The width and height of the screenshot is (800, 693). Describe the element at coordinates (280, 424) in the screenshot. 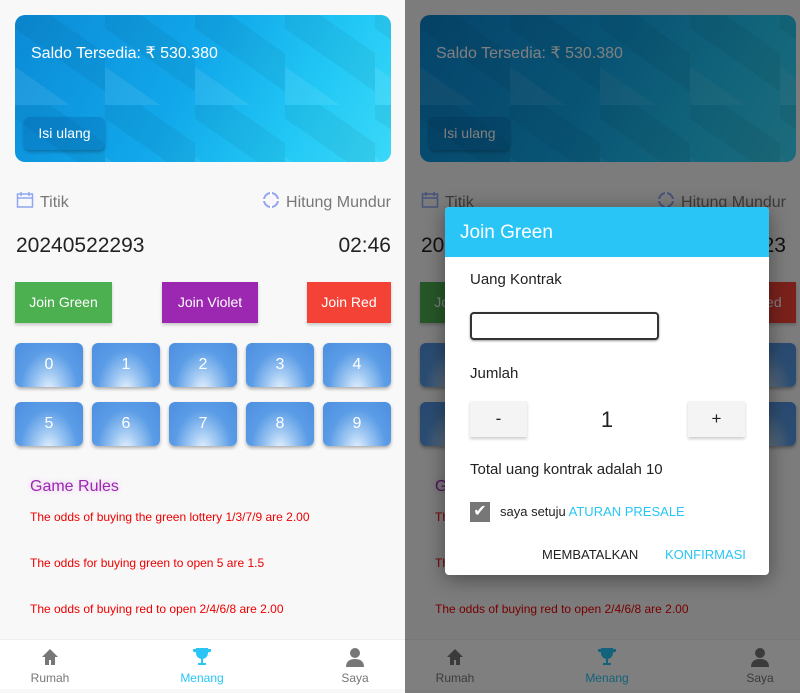

I see `number-button-8: 8` at that location.